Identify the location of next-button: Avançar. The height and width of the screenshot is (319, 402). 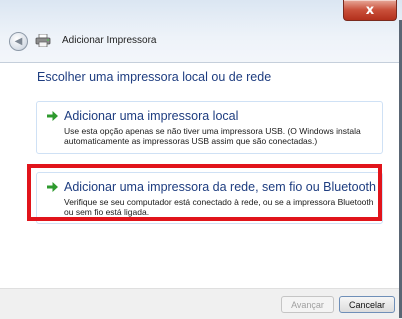
(307, 304).